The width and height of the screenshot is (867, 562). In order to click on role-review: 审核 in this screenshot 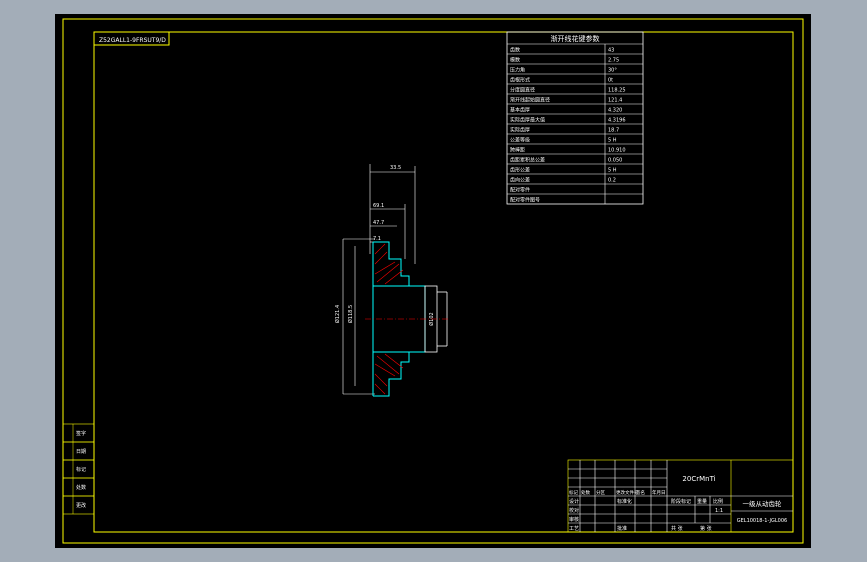, I will do `click(574, 519)`.